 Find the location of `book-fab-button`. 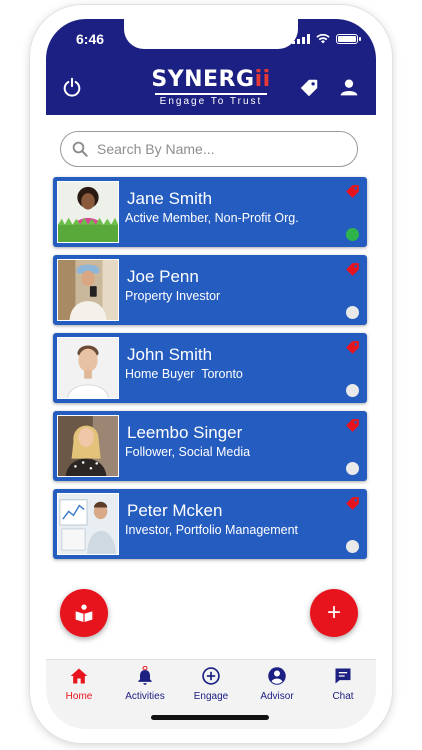

book-fab-button is located at coordinates (84, 613).